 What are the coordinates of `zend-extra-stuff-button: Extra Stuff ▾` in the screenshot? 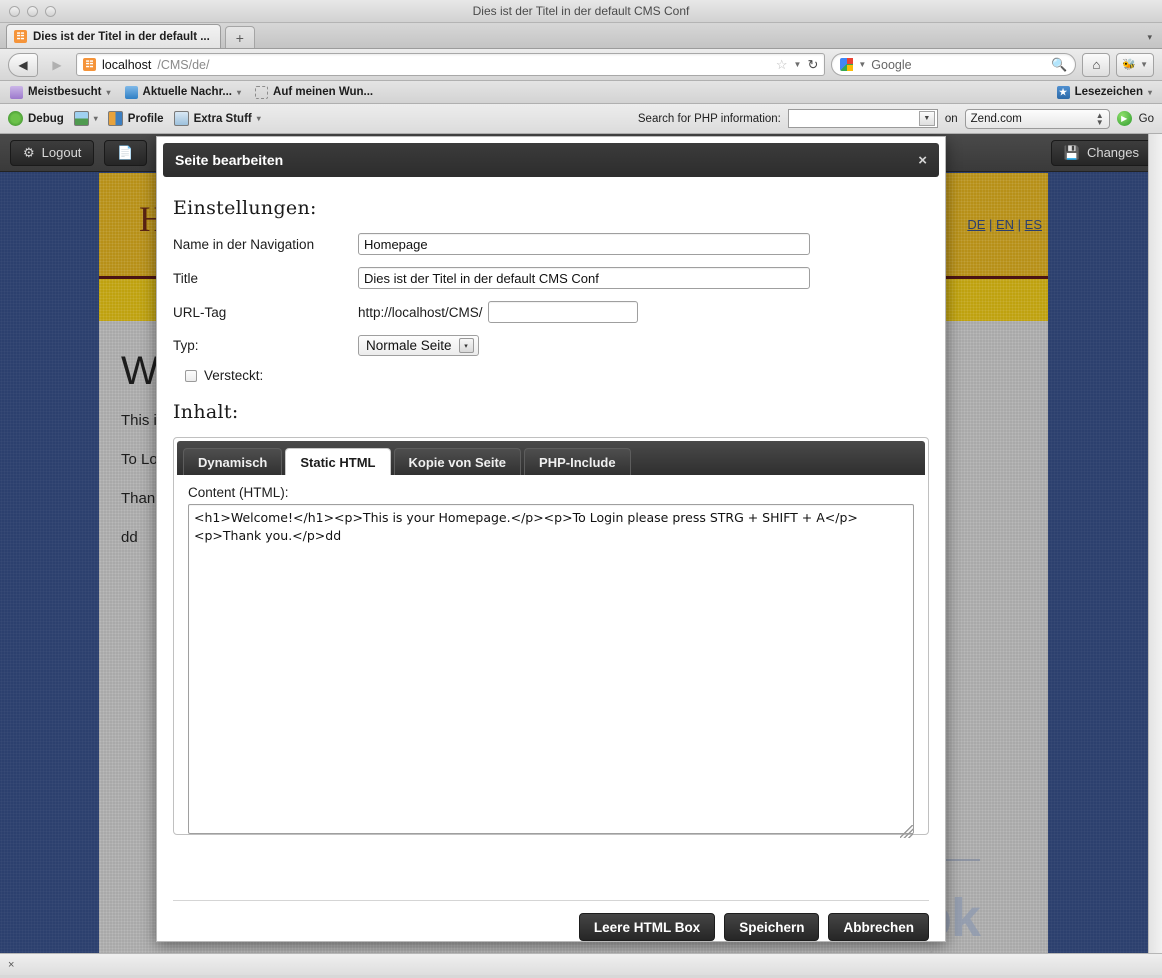 It's located at (217, 118).